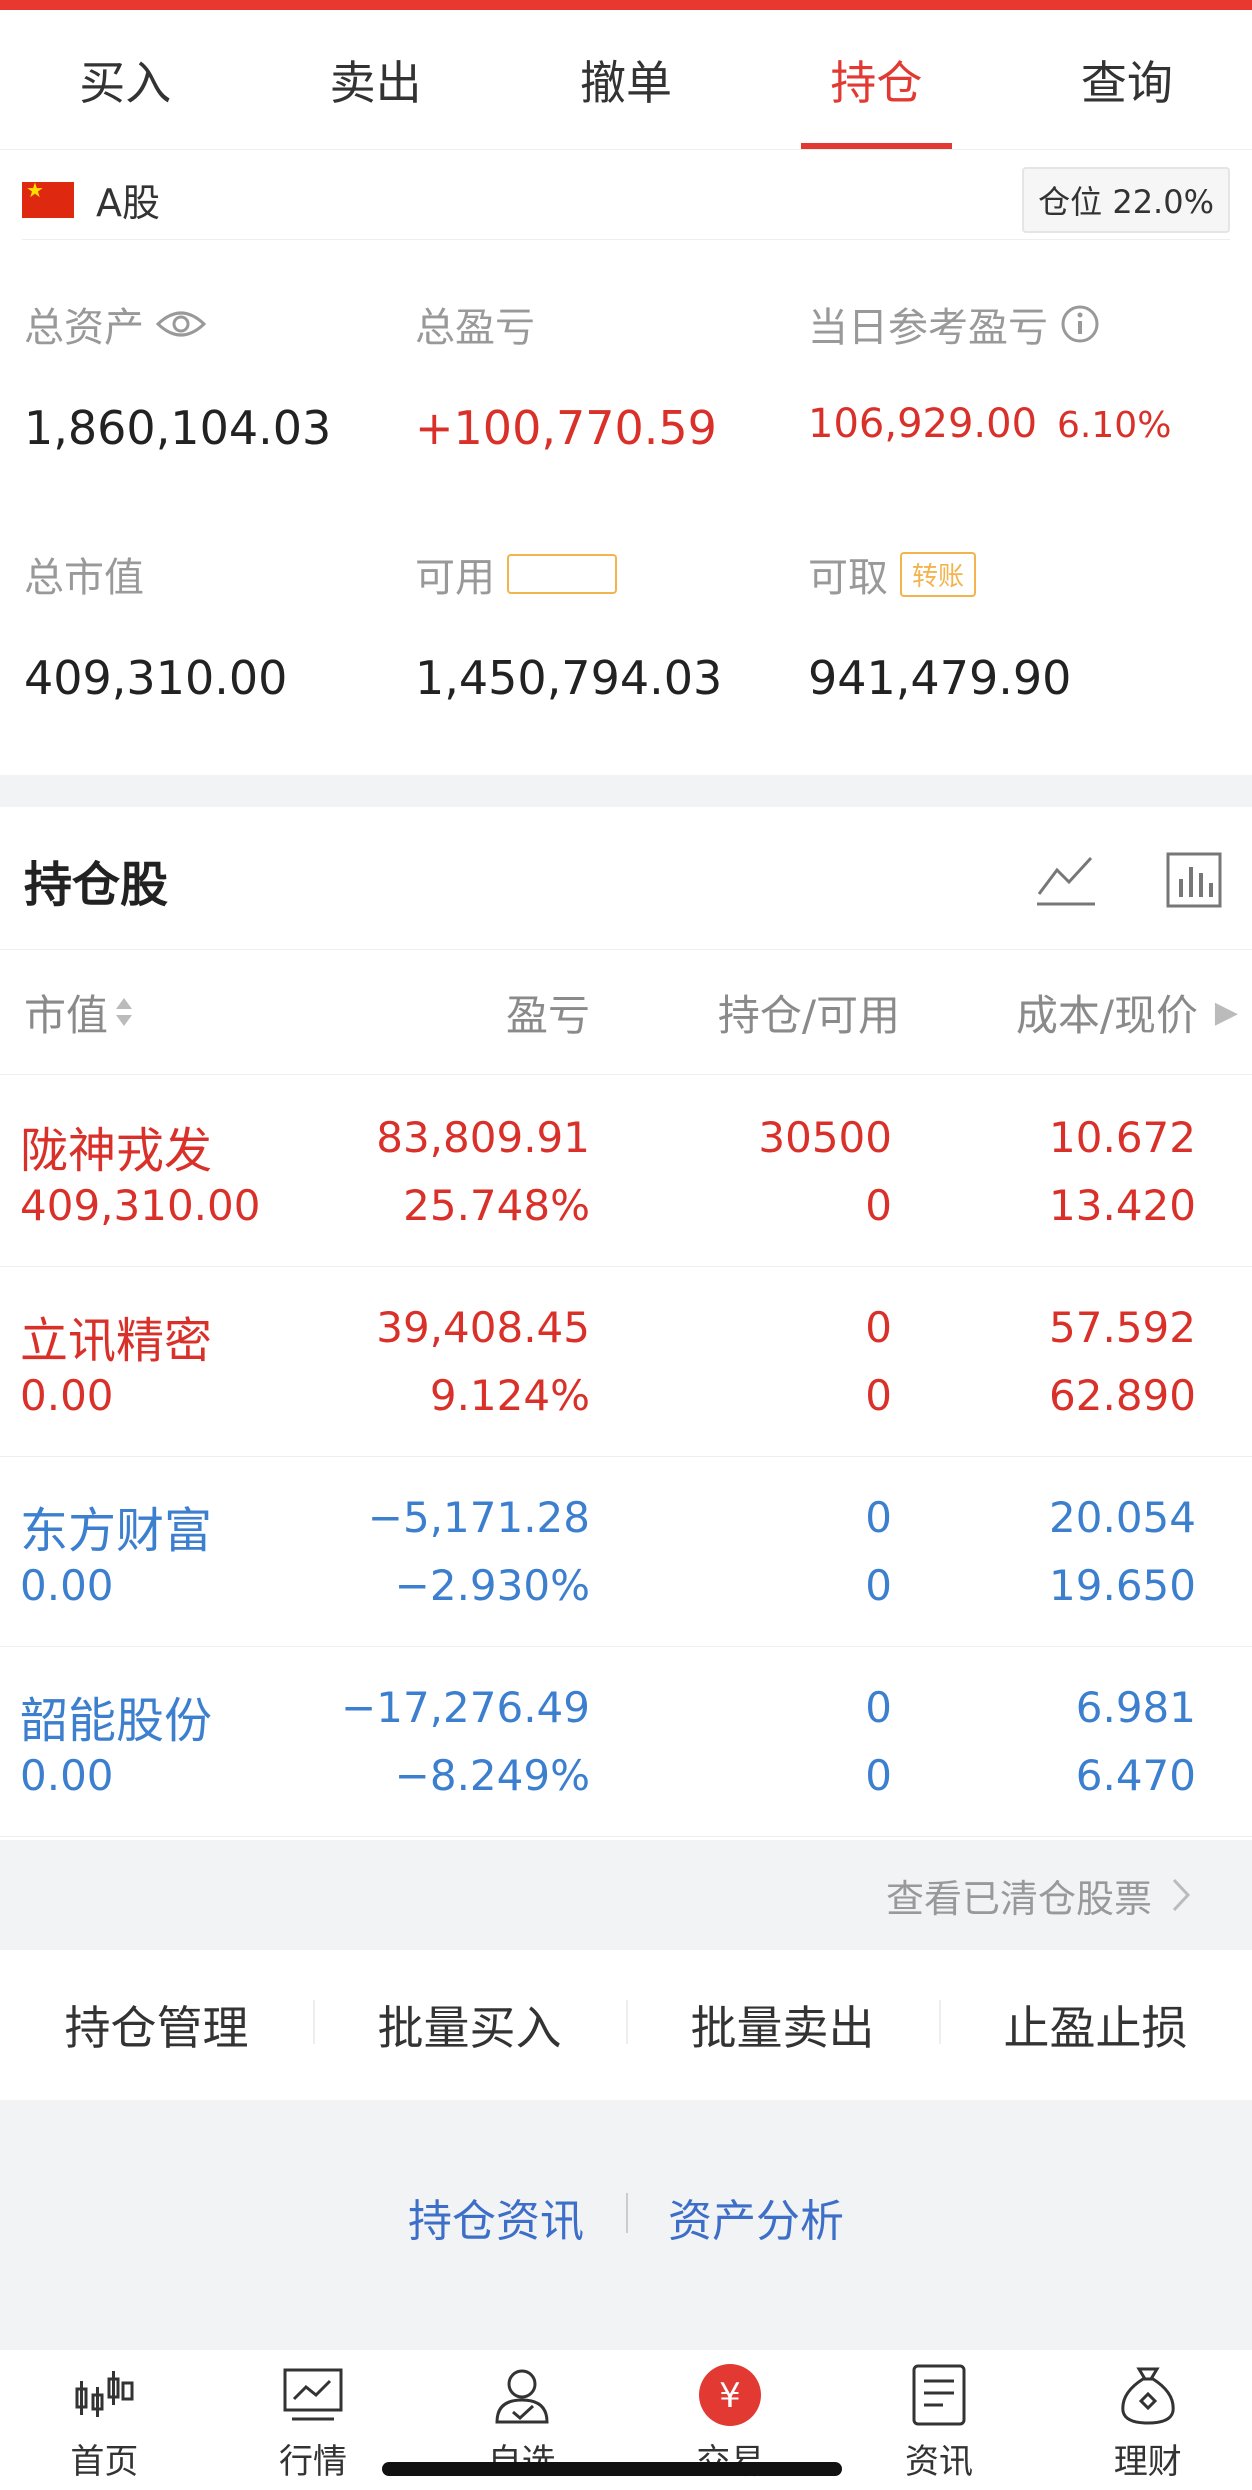  What do you see at coordinates (1194, 880) in the screenshot?
I see `bar-chart-icon` at bounding box center [1194, 880].